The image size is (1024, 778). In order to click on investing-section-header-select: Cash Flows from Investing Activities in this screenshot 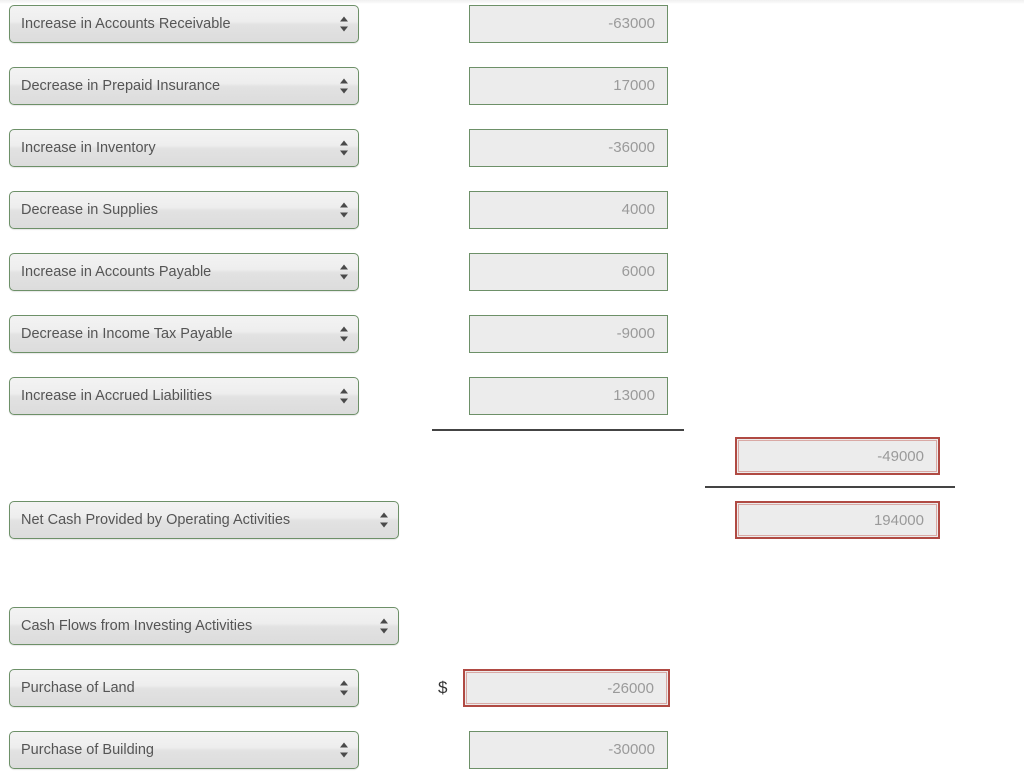, I will do `click(204, 626)`.